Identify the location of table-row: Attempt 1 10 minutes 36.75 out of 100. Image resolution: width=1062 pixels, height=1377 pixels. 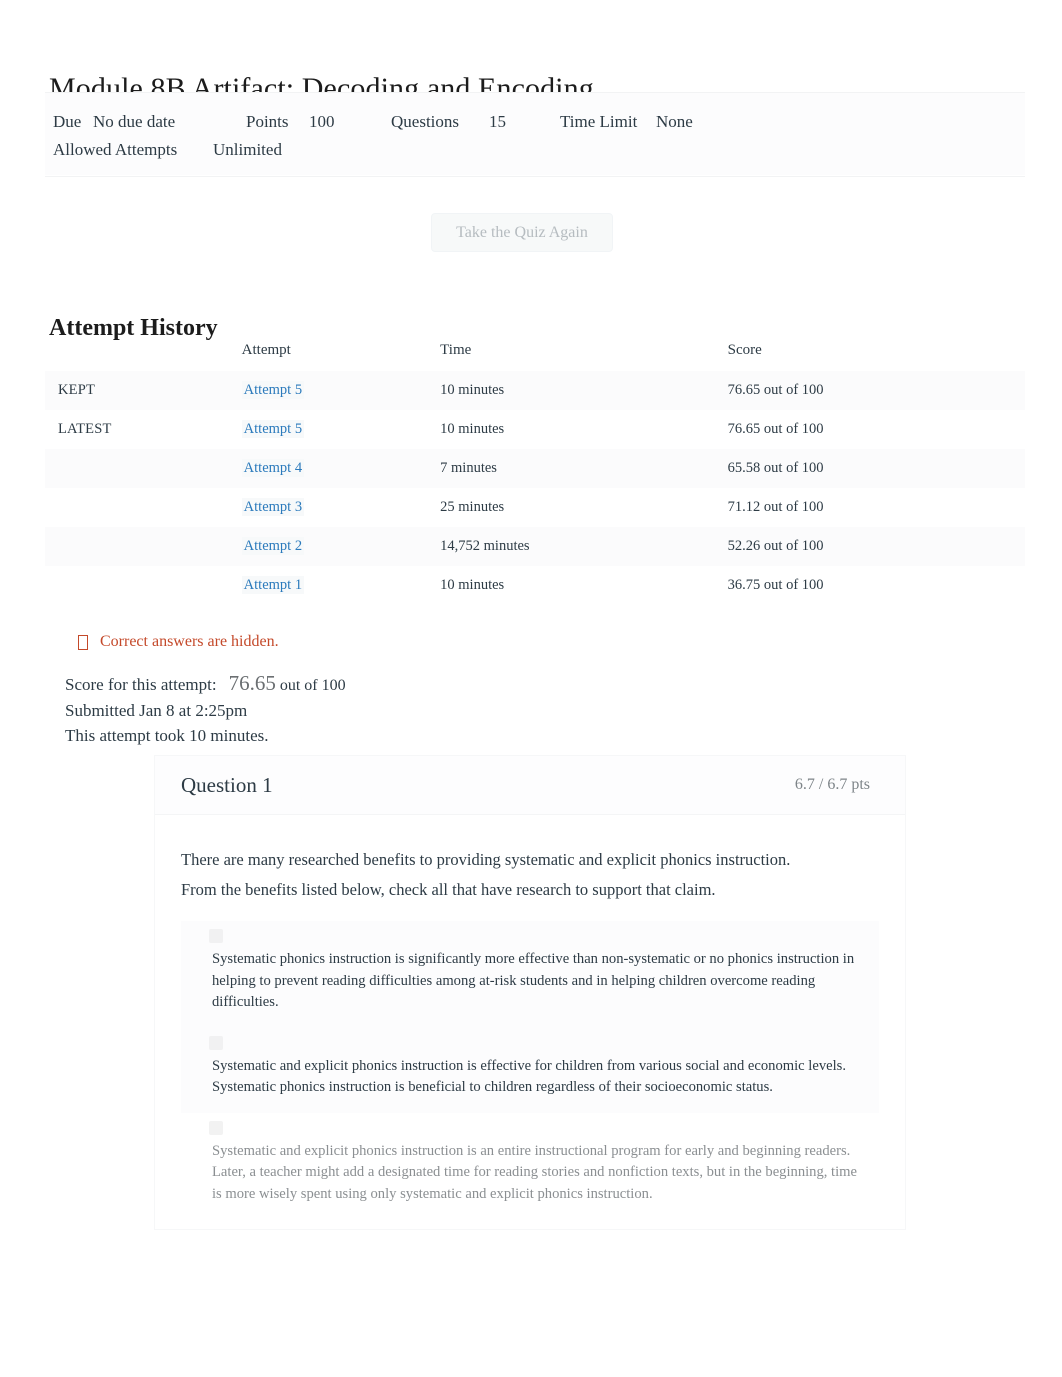
(535, 585).